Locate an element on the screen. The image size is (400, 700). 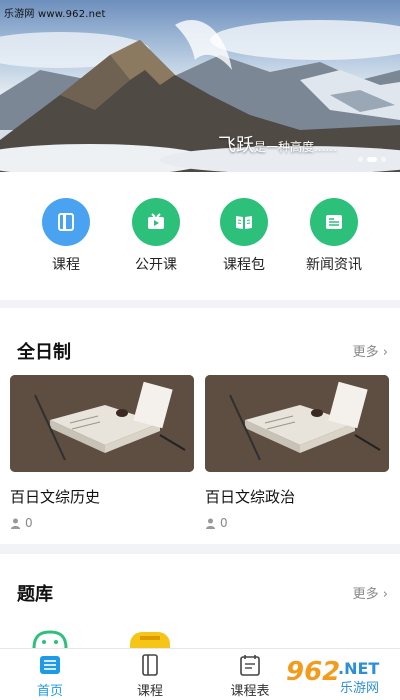
home-list-icon is located at coordinates (50, 665).